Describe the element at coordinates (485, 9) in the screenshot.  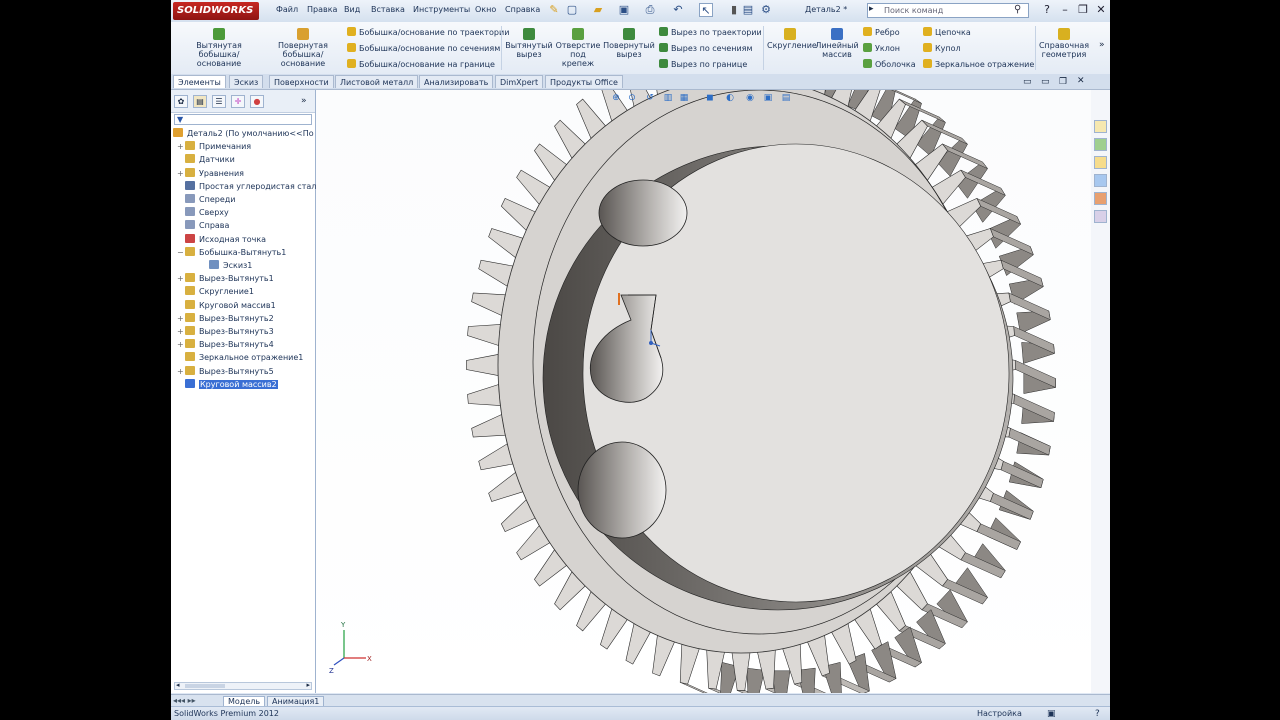
I see `menu-window: Окно` at that location.